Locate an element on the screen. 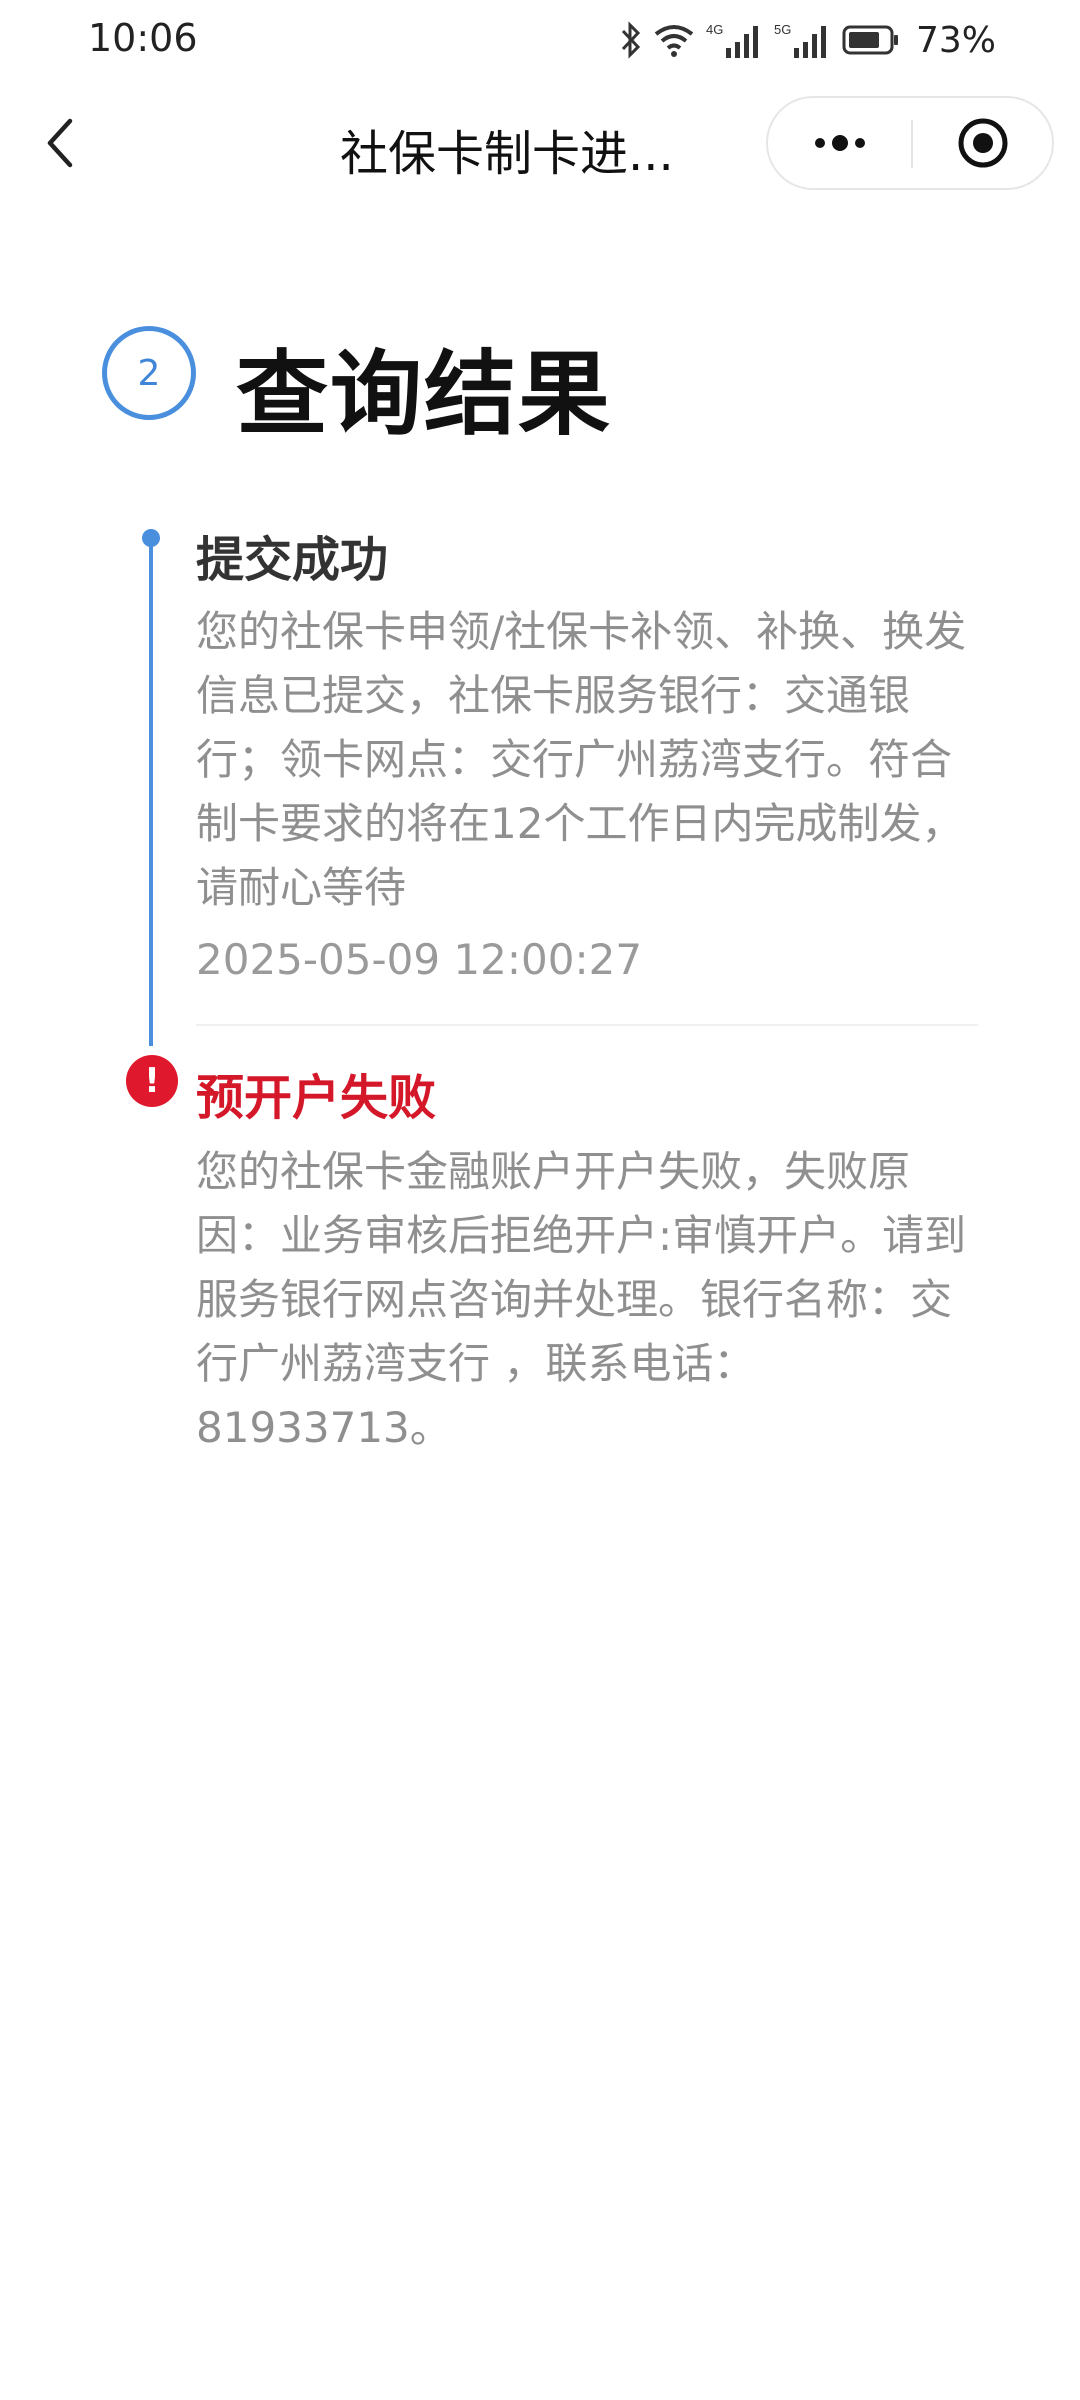  step-number-badge: 2 is located at coordinates (149, 373).